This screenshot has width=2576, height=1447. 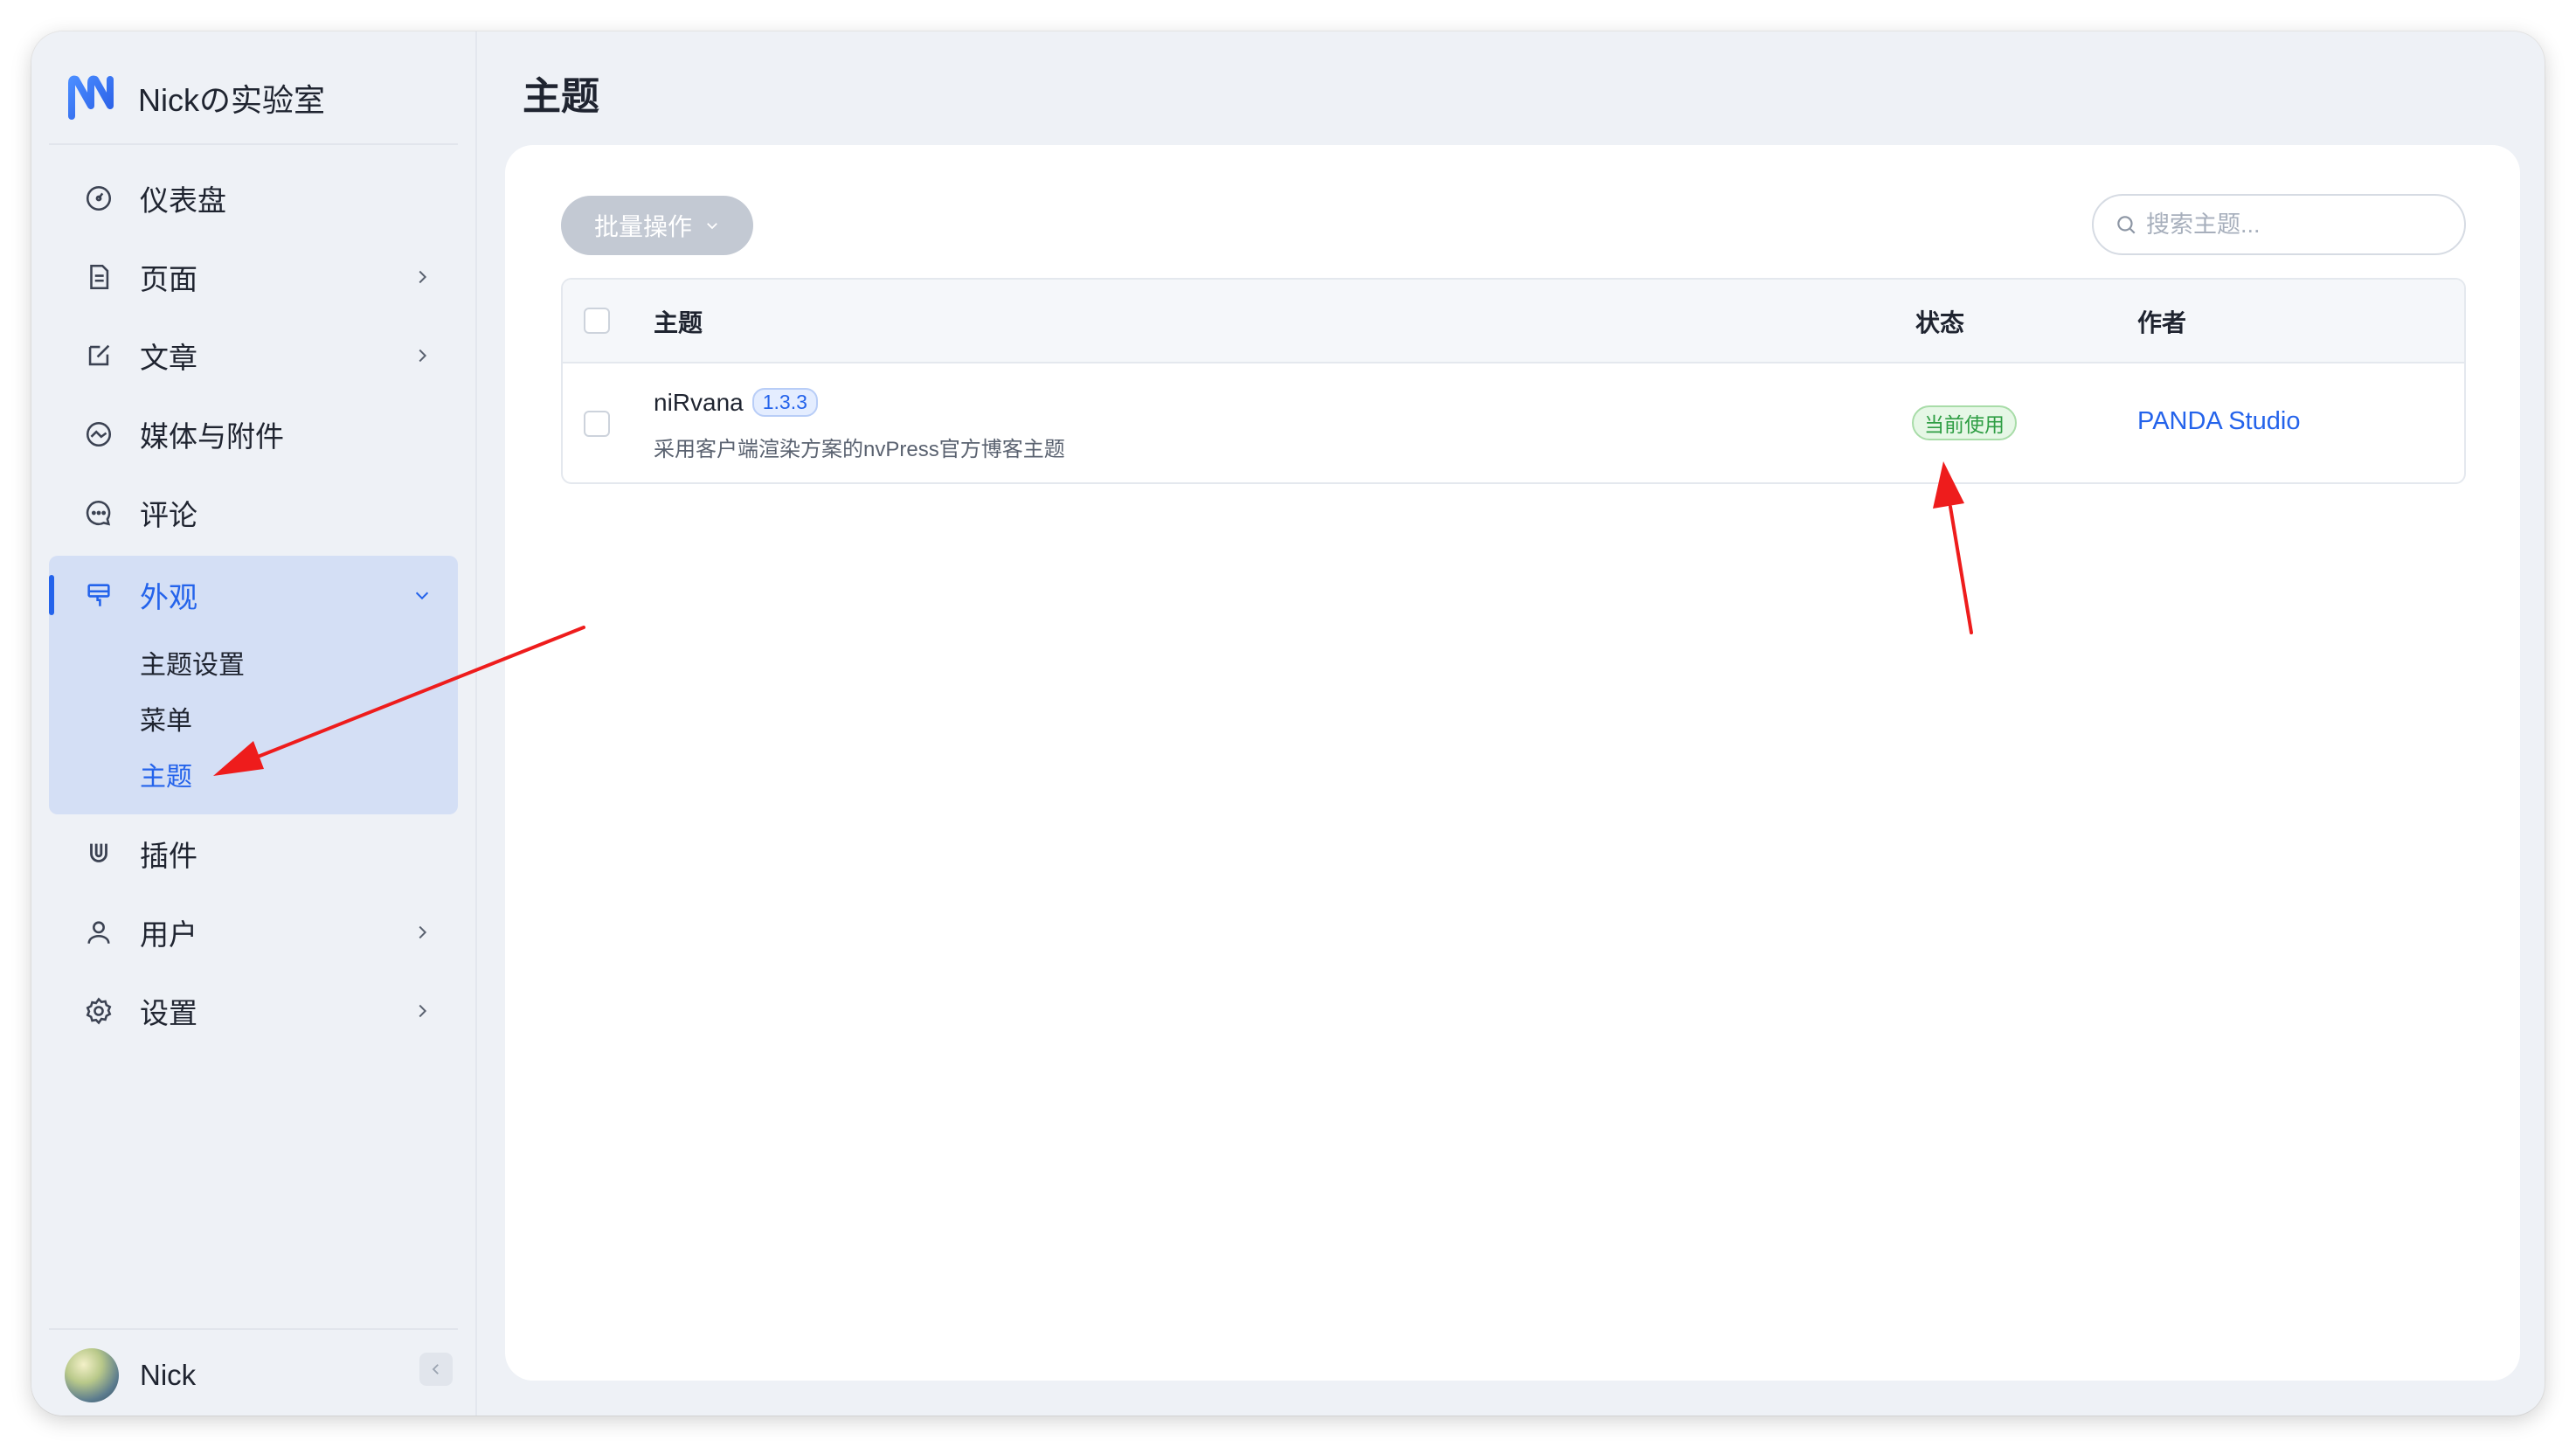 I want to click on column-header-author: 作者, so click(x=2162, y=323).